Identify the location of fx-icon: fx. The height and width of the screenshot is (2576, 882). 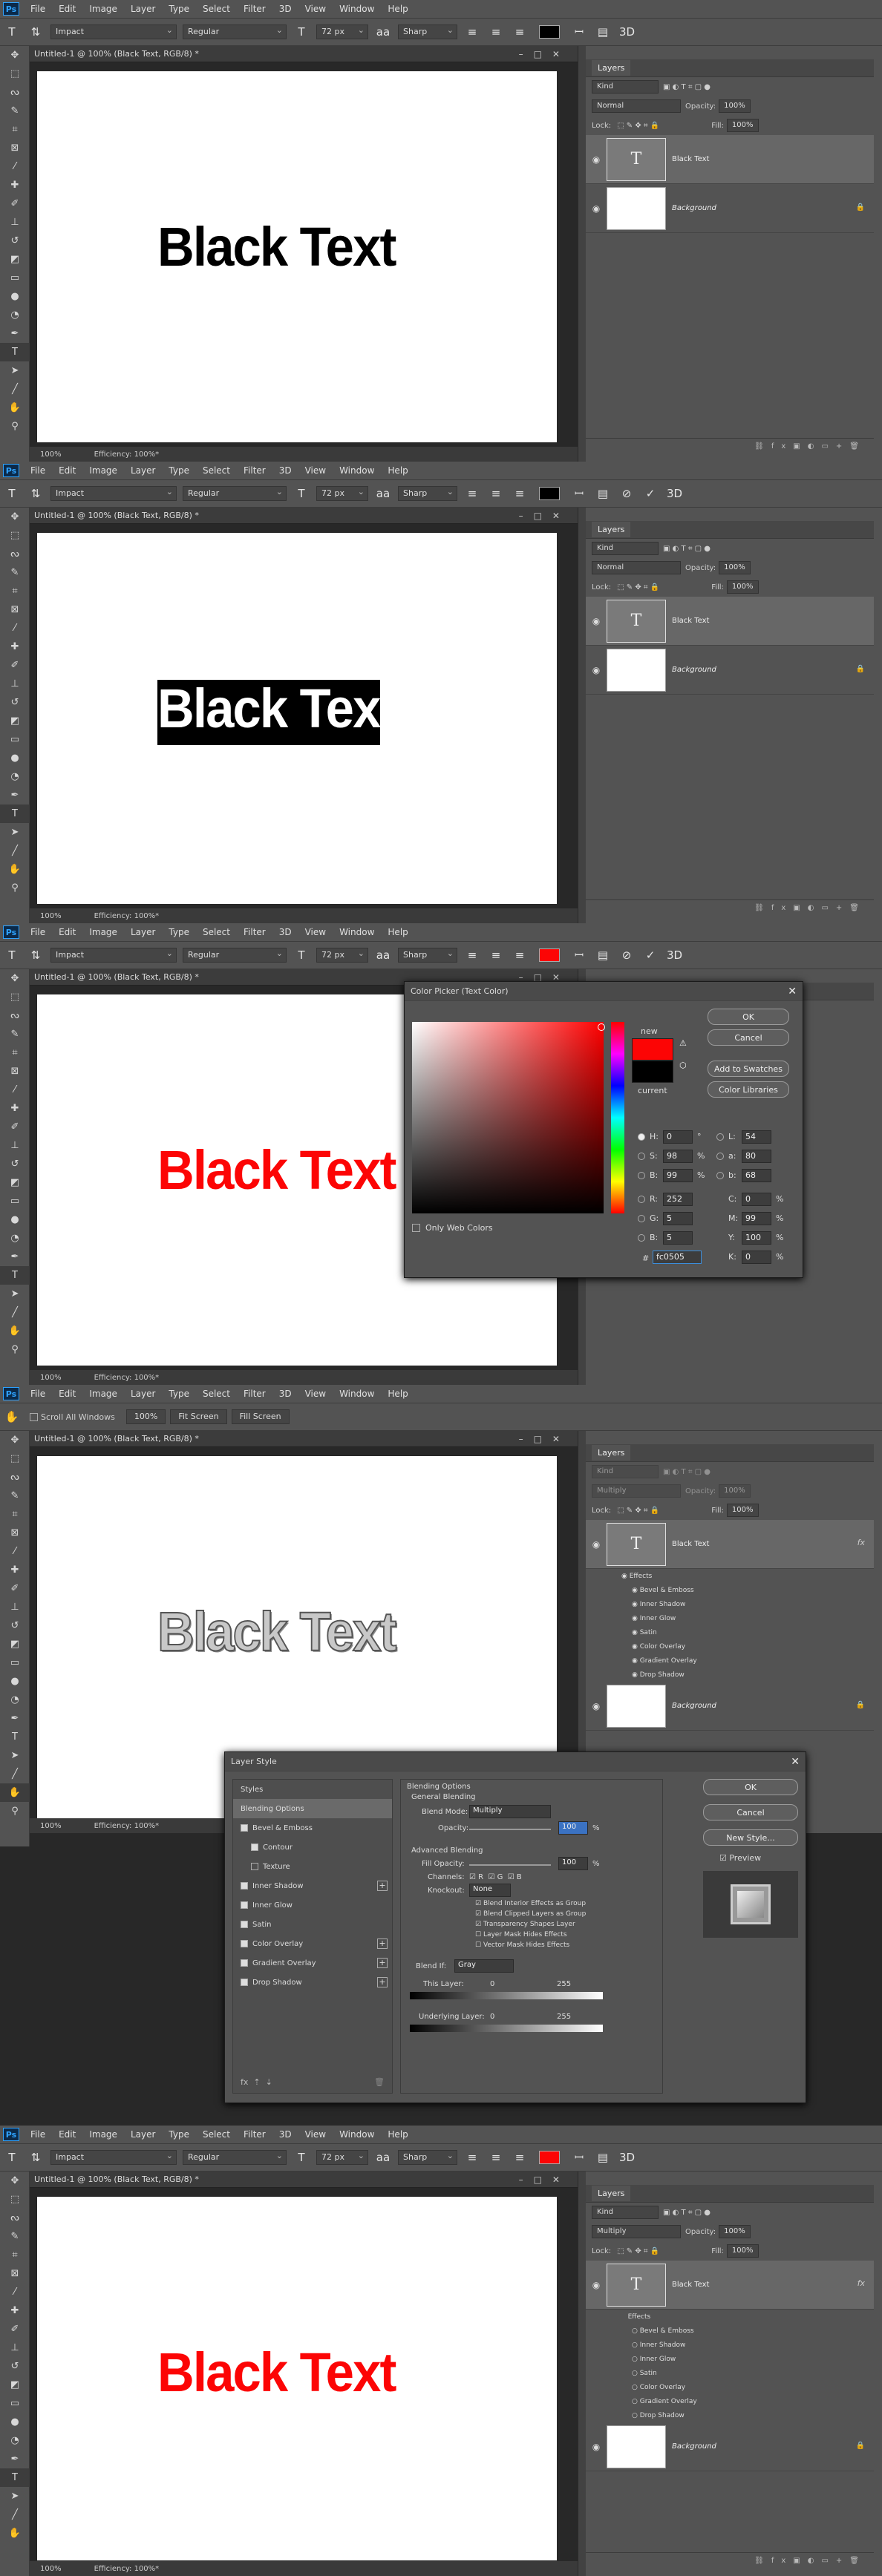
(861, 2283).